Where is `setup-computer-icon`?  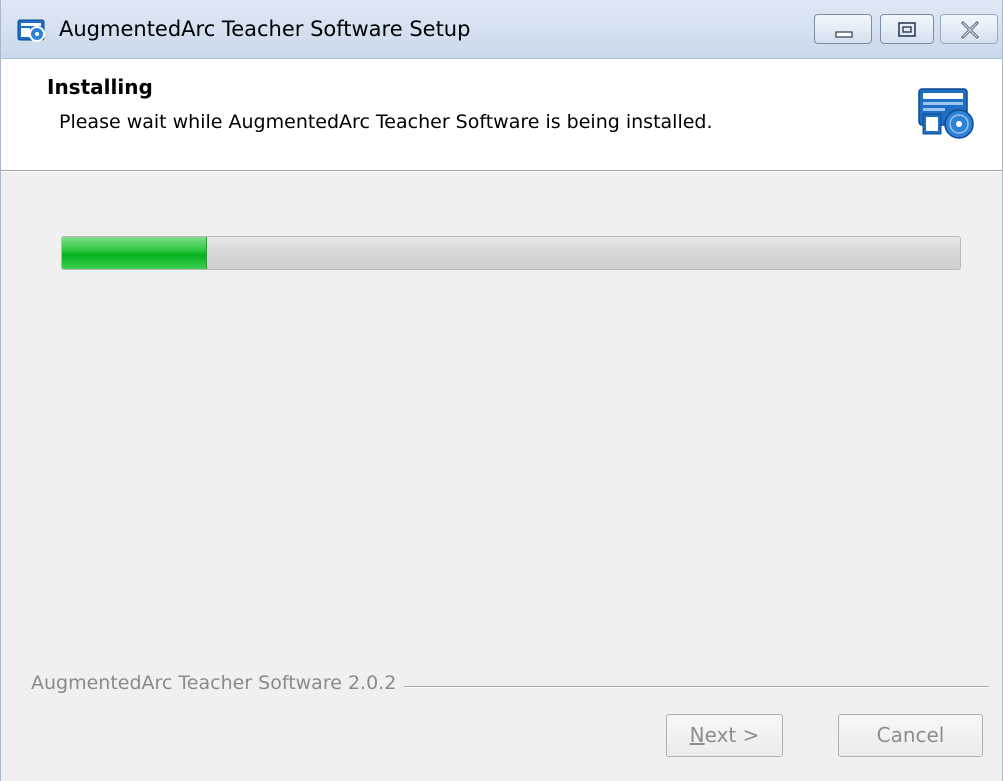 setup-computer-icon is located at coordinates (946, 114).